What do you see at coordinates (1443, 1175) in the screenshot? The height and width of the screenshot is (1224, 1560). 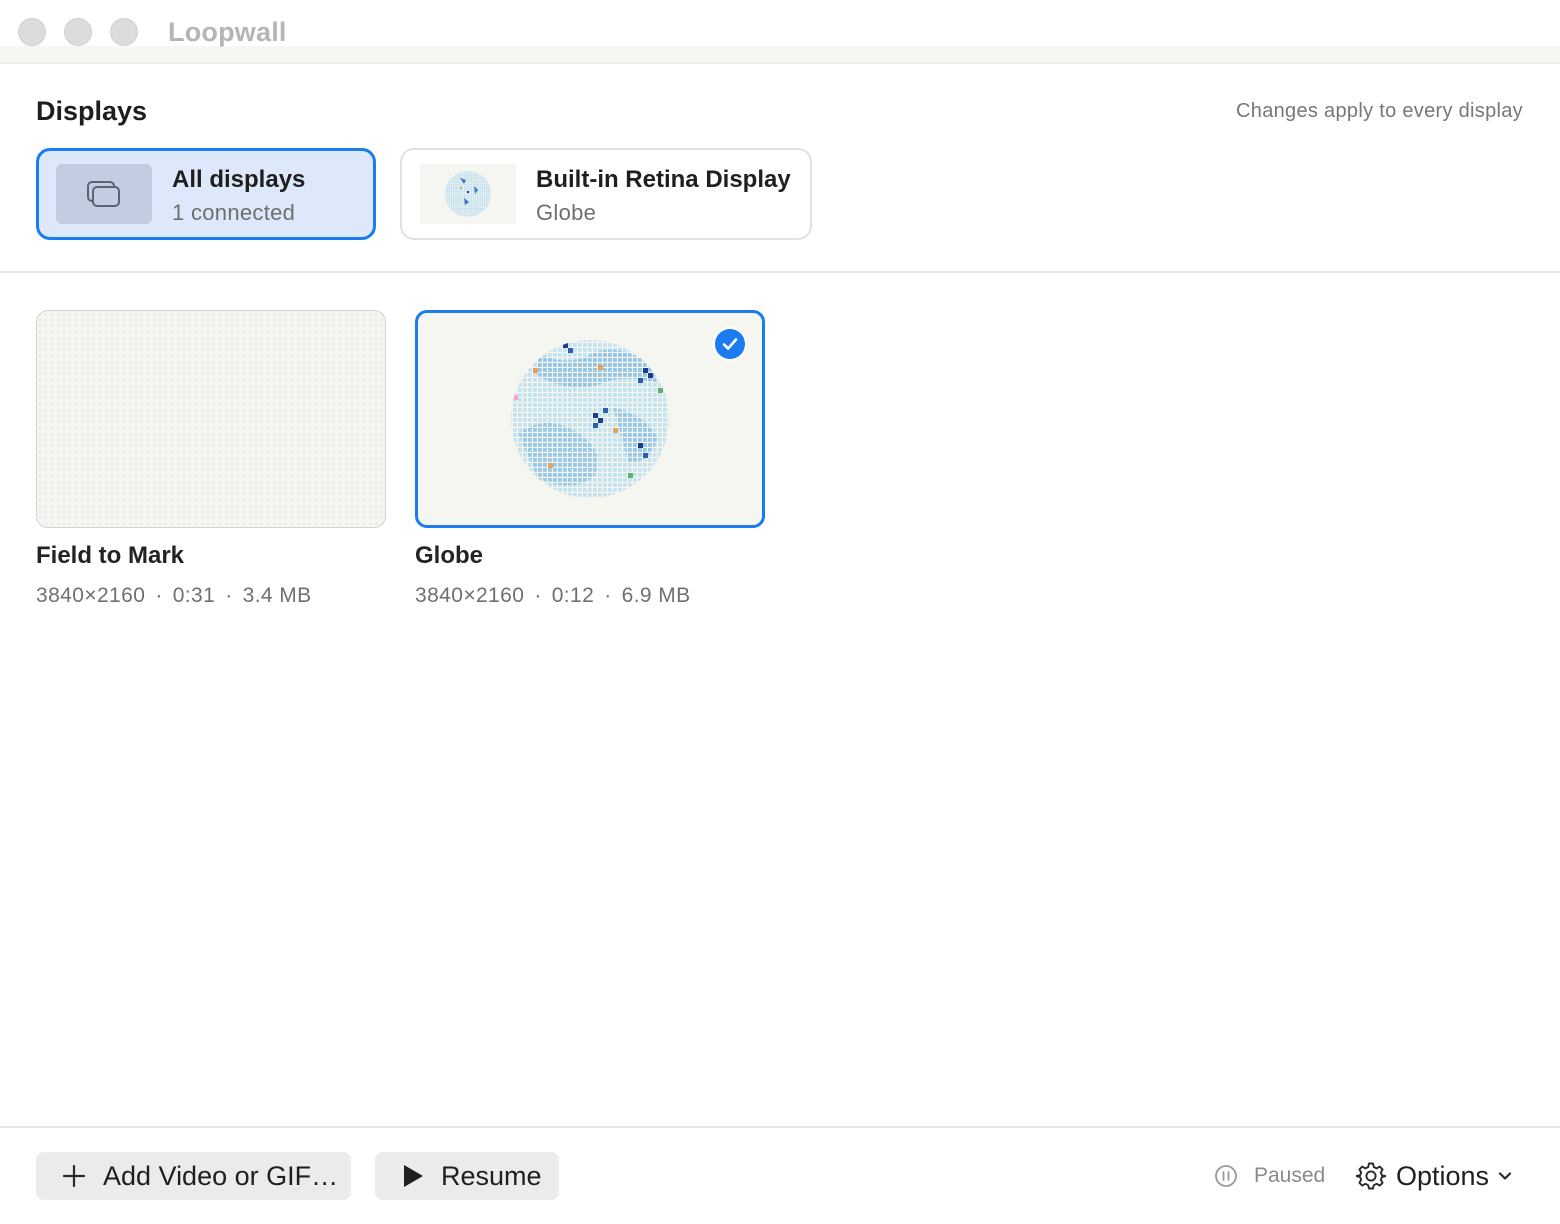 I see `options-label: Options` at bounding box center [1443, 1175].